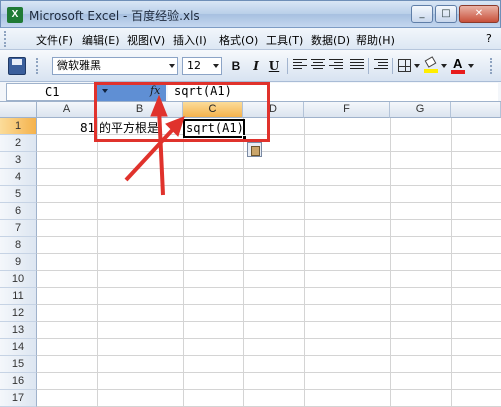 This screenshot has height=407, width=501. I want to click on column-header-d: D, so click(273, 110).